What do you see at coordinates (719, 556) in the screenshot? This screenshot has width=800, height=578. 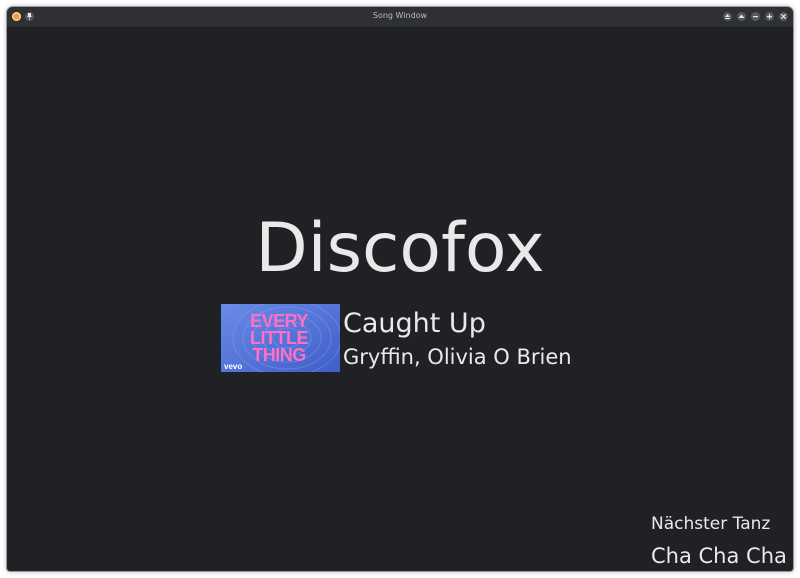 I see `next-dance: Cha Cha Cha` at bounding box center [719, 556].